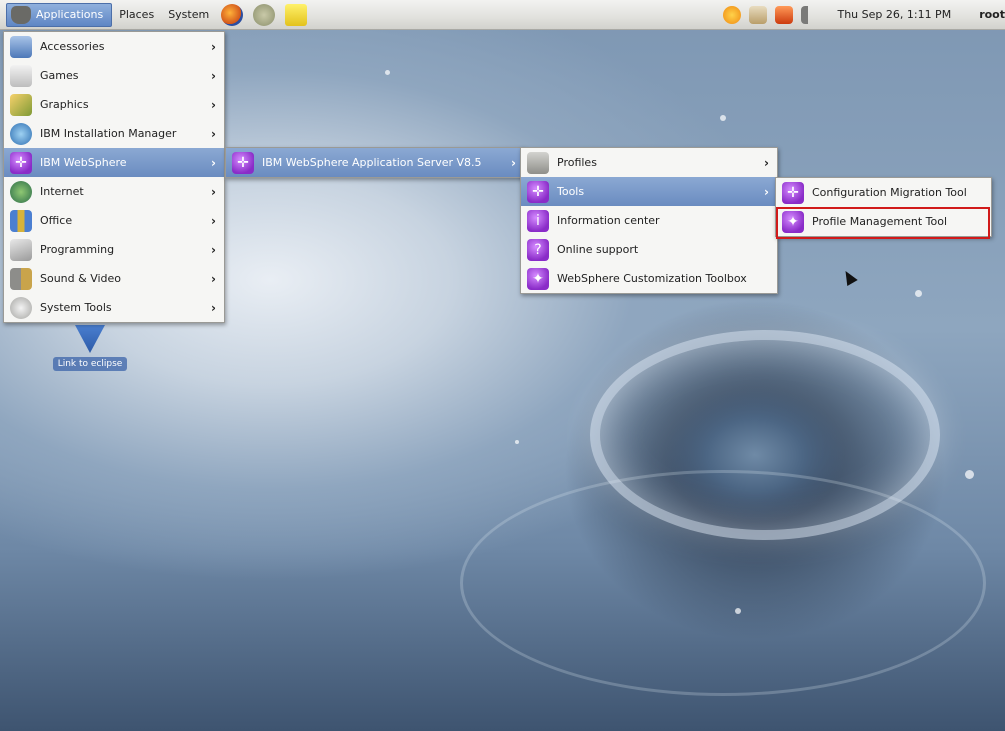  What do you see at coordinates (59, 75) in the screenshot?
I see `menu-item-label: Games` at bounding box center [59, 75].